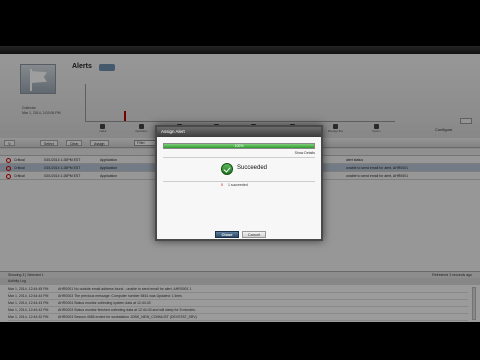  I want to click on alerts-chart, so click(240, 103).